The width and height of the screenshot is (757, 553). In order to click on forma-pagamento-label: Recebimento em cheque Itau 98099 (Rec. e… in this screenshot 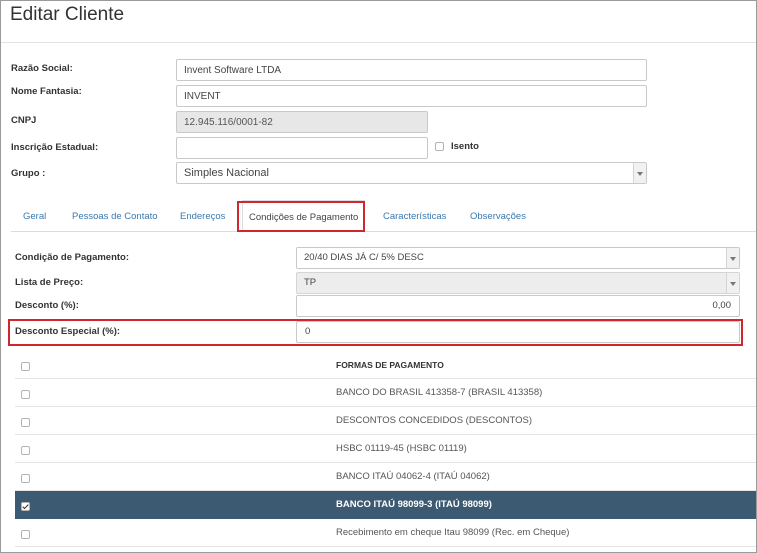, I will do `click(453, 532)`.